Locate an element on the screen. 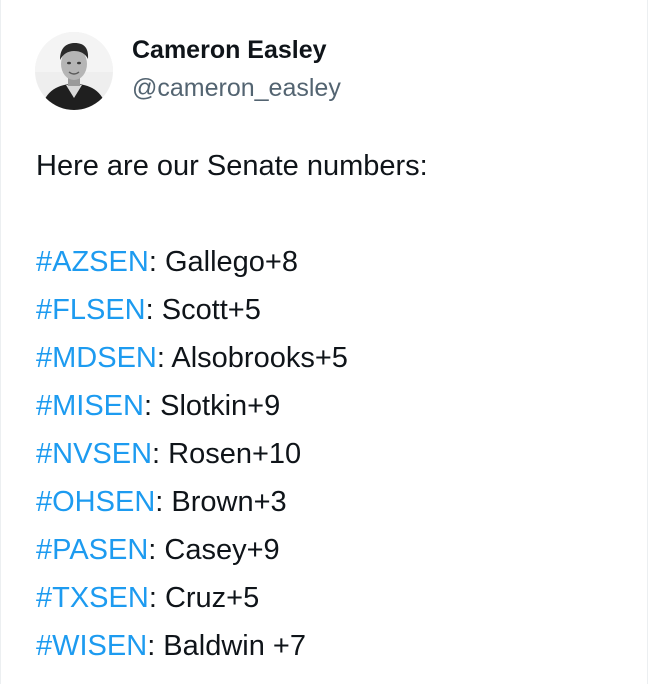 The width and height of the screenshot is (650, 684). senate-line: #TXSEN: Cruz+5 is located at coordinates (232, 598).